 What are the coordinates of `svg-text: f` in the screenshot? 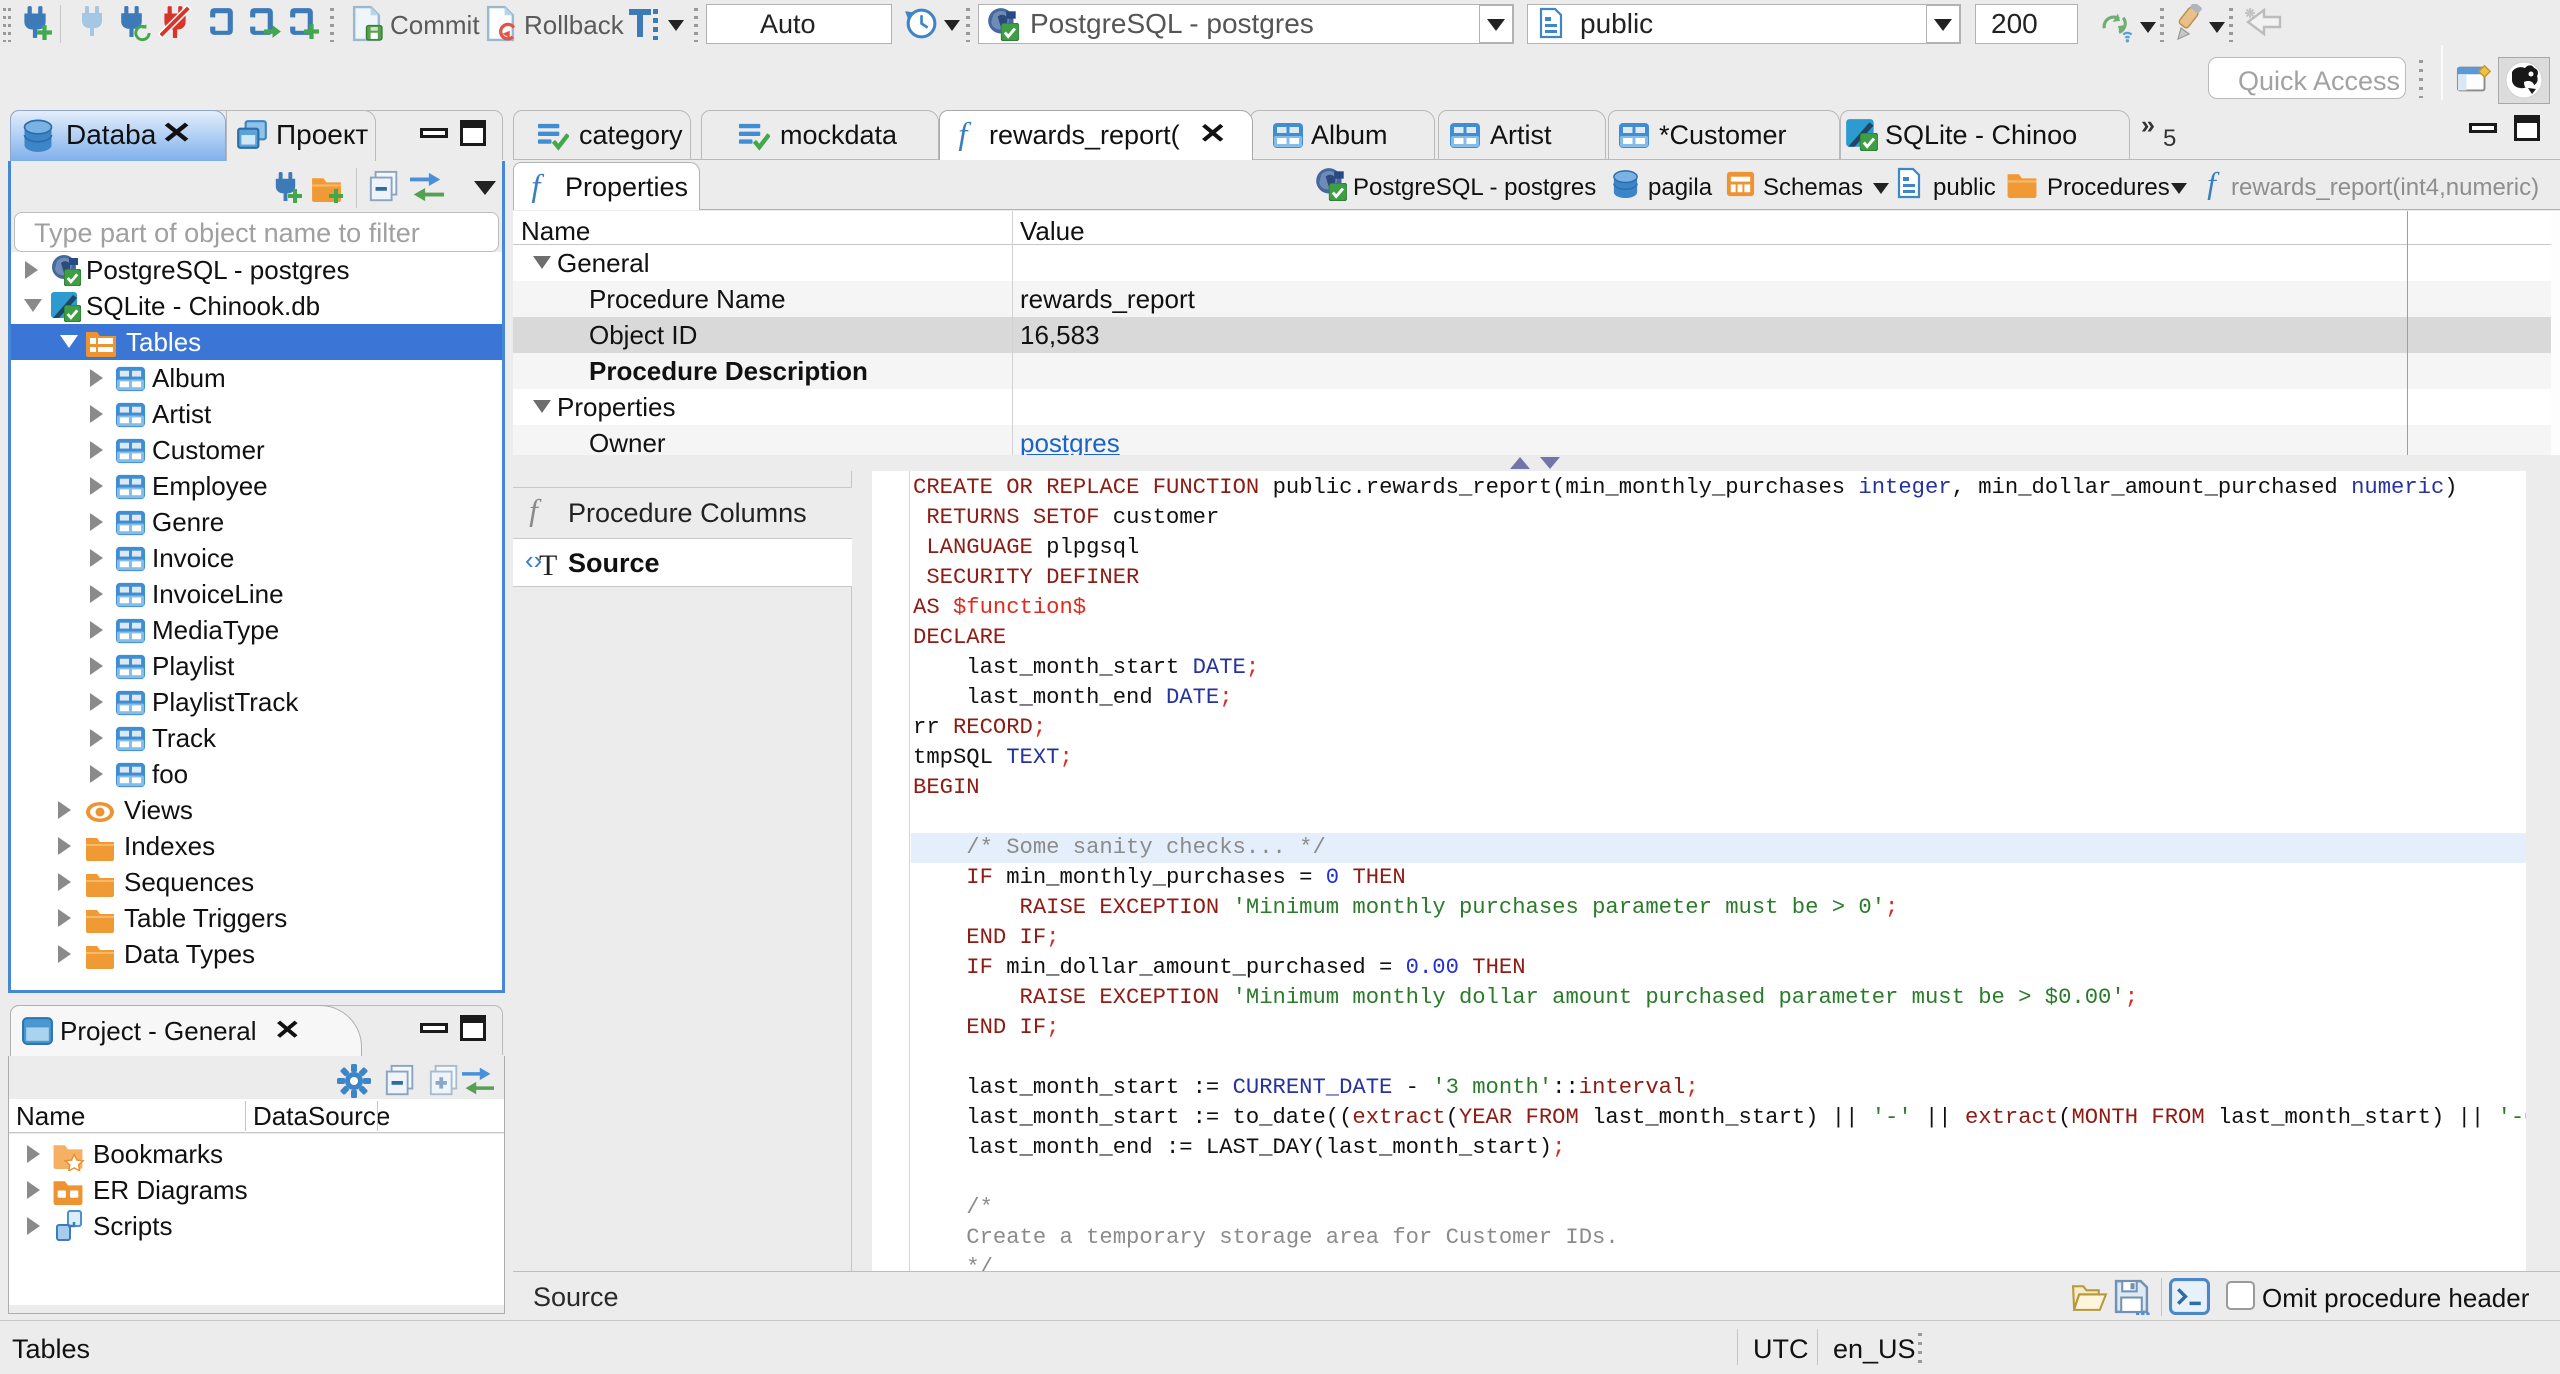 It's located at (535, 511).